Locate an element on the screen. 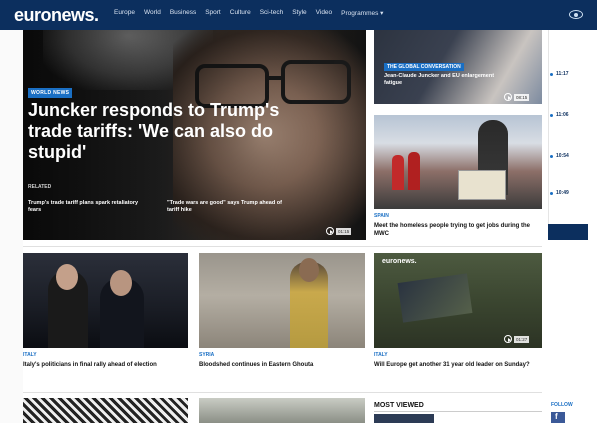 This screenshot has height=423, width=597. most-viewed-divider is located at coordinates (458, 411).